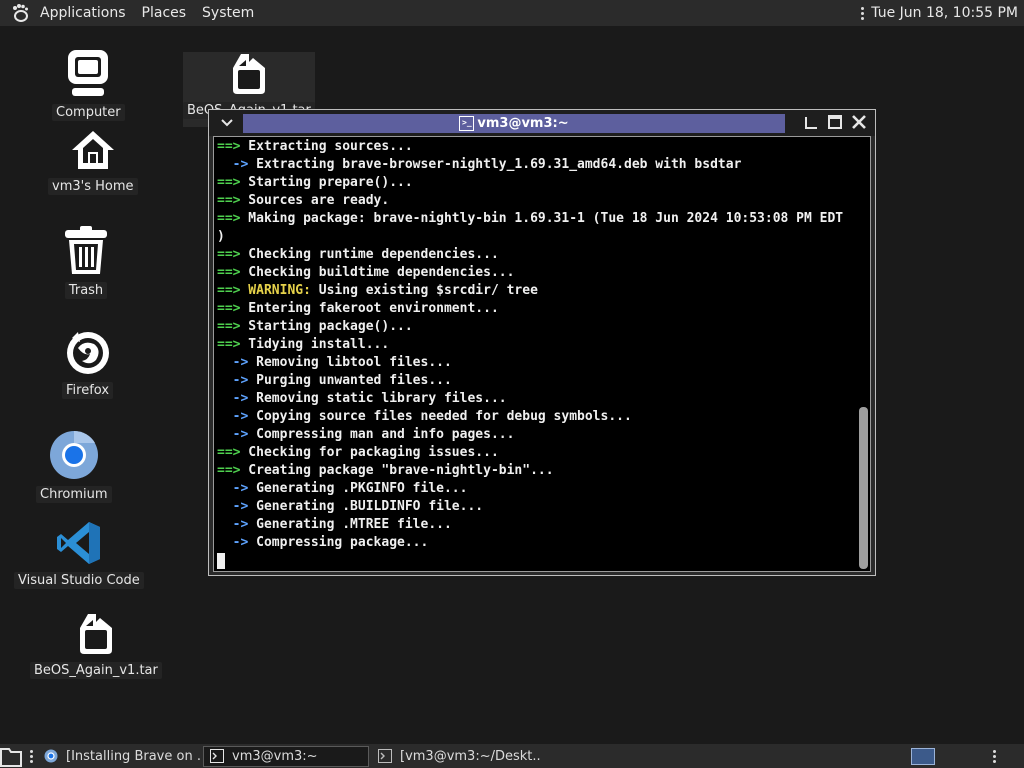  Describe the element at coordinates (537, 237) in the screenshot. I see `terminal-line: )` at that location.